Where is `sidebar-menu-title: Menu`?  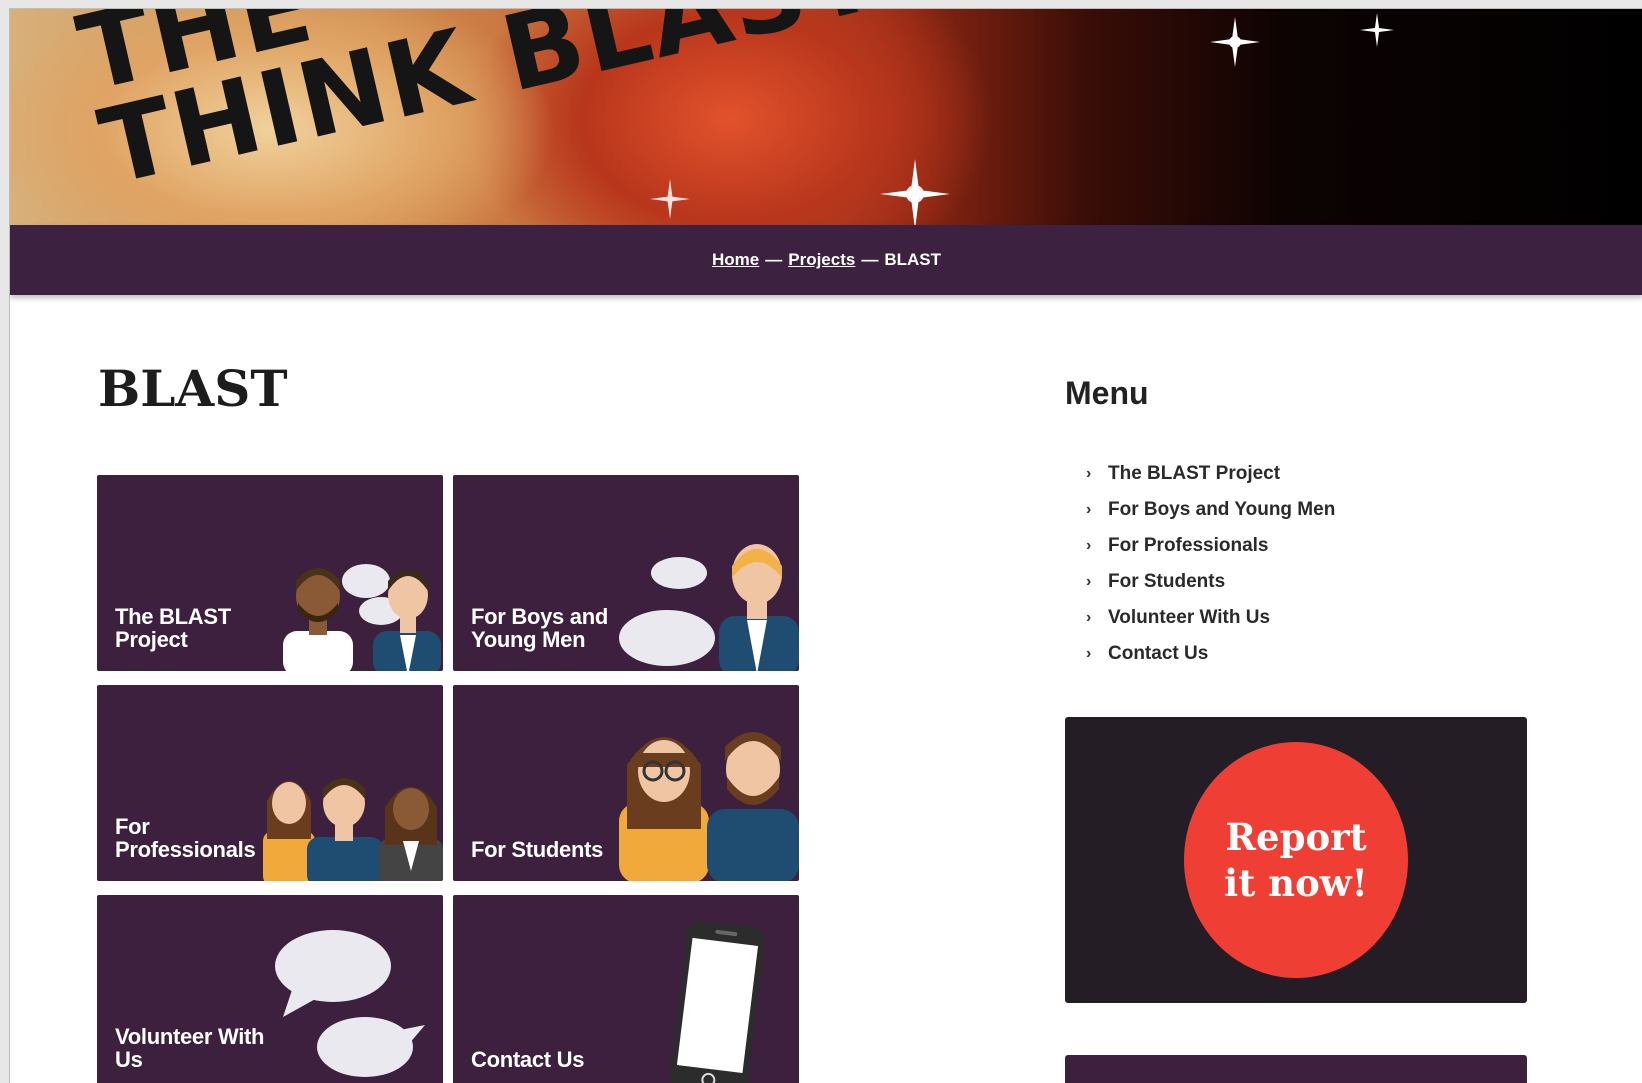
sidebar-menu-title: Menu is located at coordinates (1107, 393).